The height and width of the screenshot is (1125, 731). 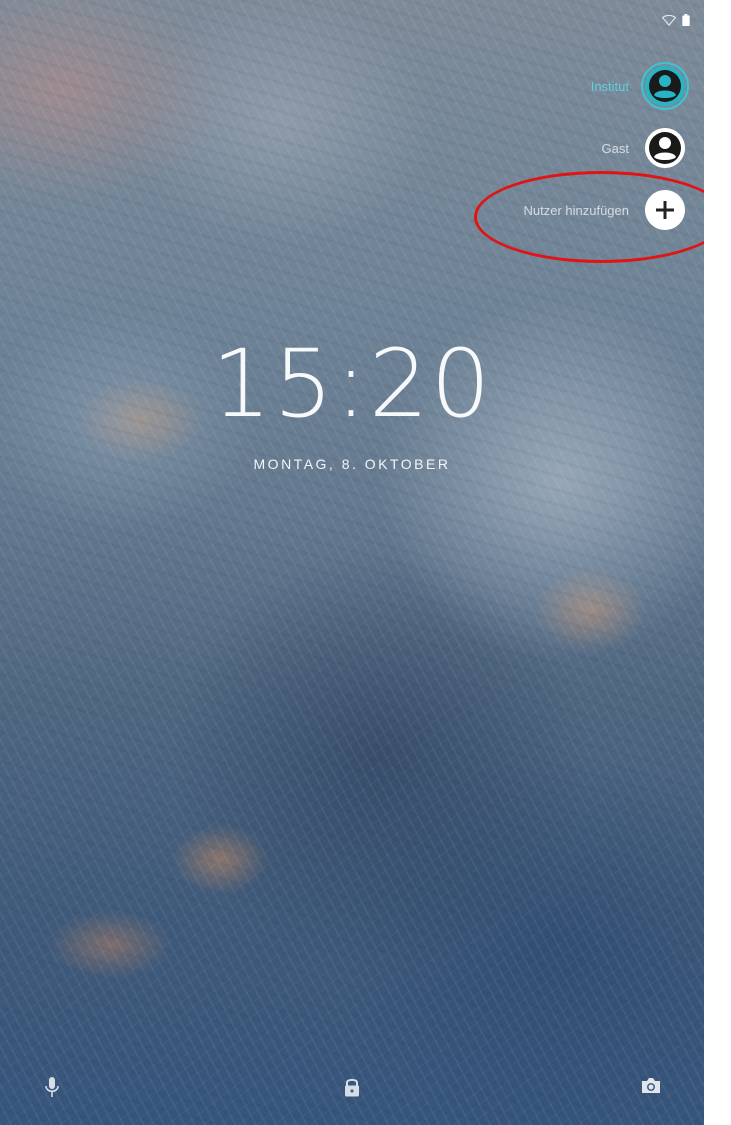 I want to click on add-icon, so click(x=665, y=210).